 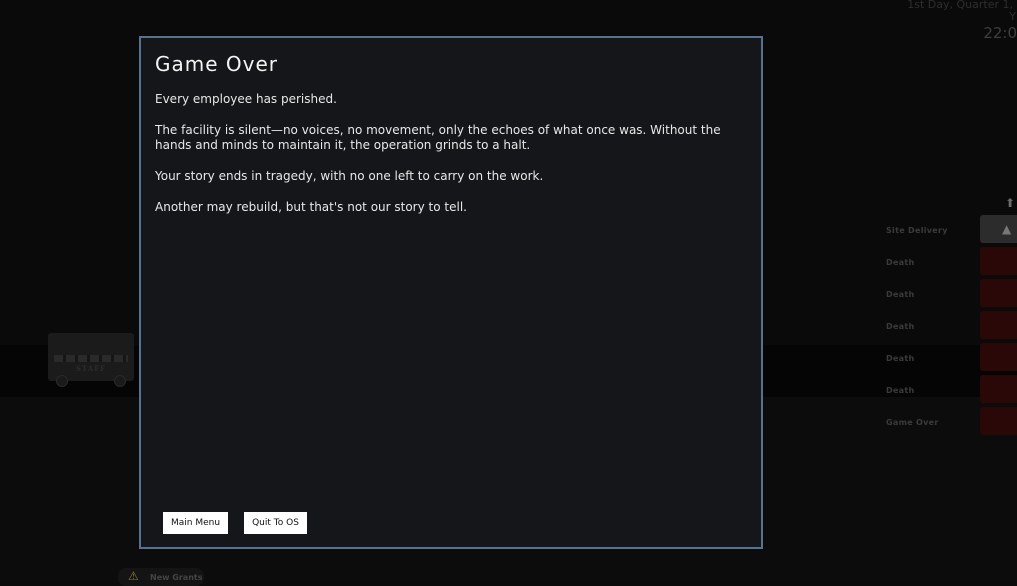 What do you see at coordinates (917, 230) in the screenshot?
I see `event-label: Site Delivery` at bounding box center [917, 230].